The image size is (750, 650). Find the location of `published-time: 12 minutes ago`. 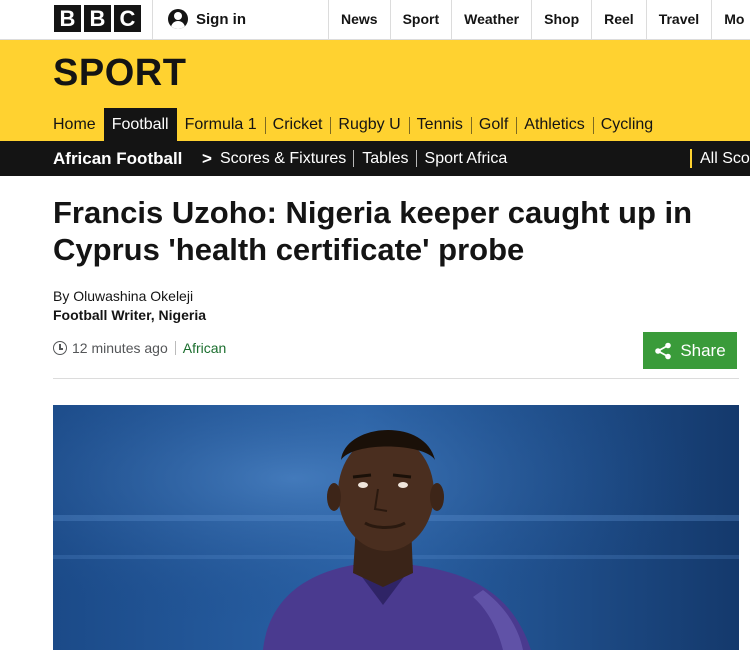

published-time: 12 minutes ago is located at coordinates (120, 348).